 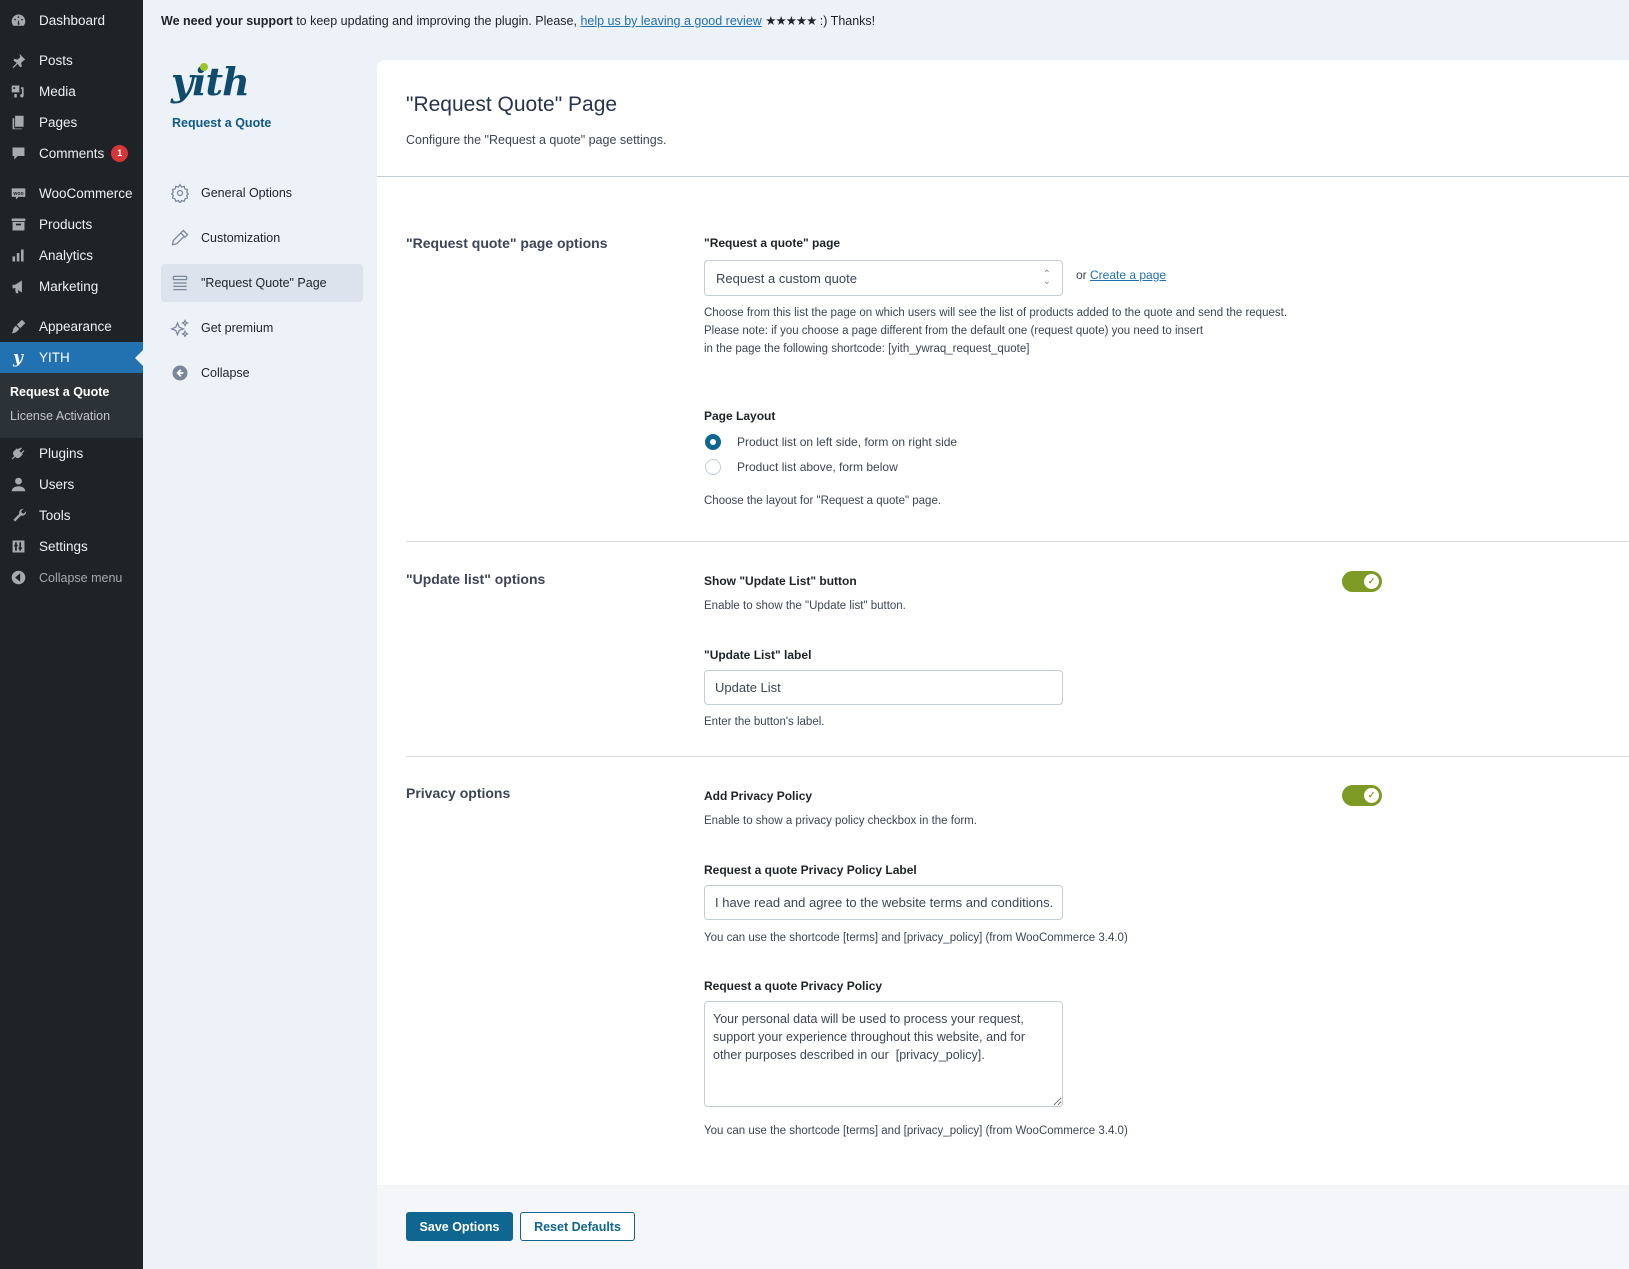 I want to click on stars-icon: ★★★★★, so click(x=791, y=21).